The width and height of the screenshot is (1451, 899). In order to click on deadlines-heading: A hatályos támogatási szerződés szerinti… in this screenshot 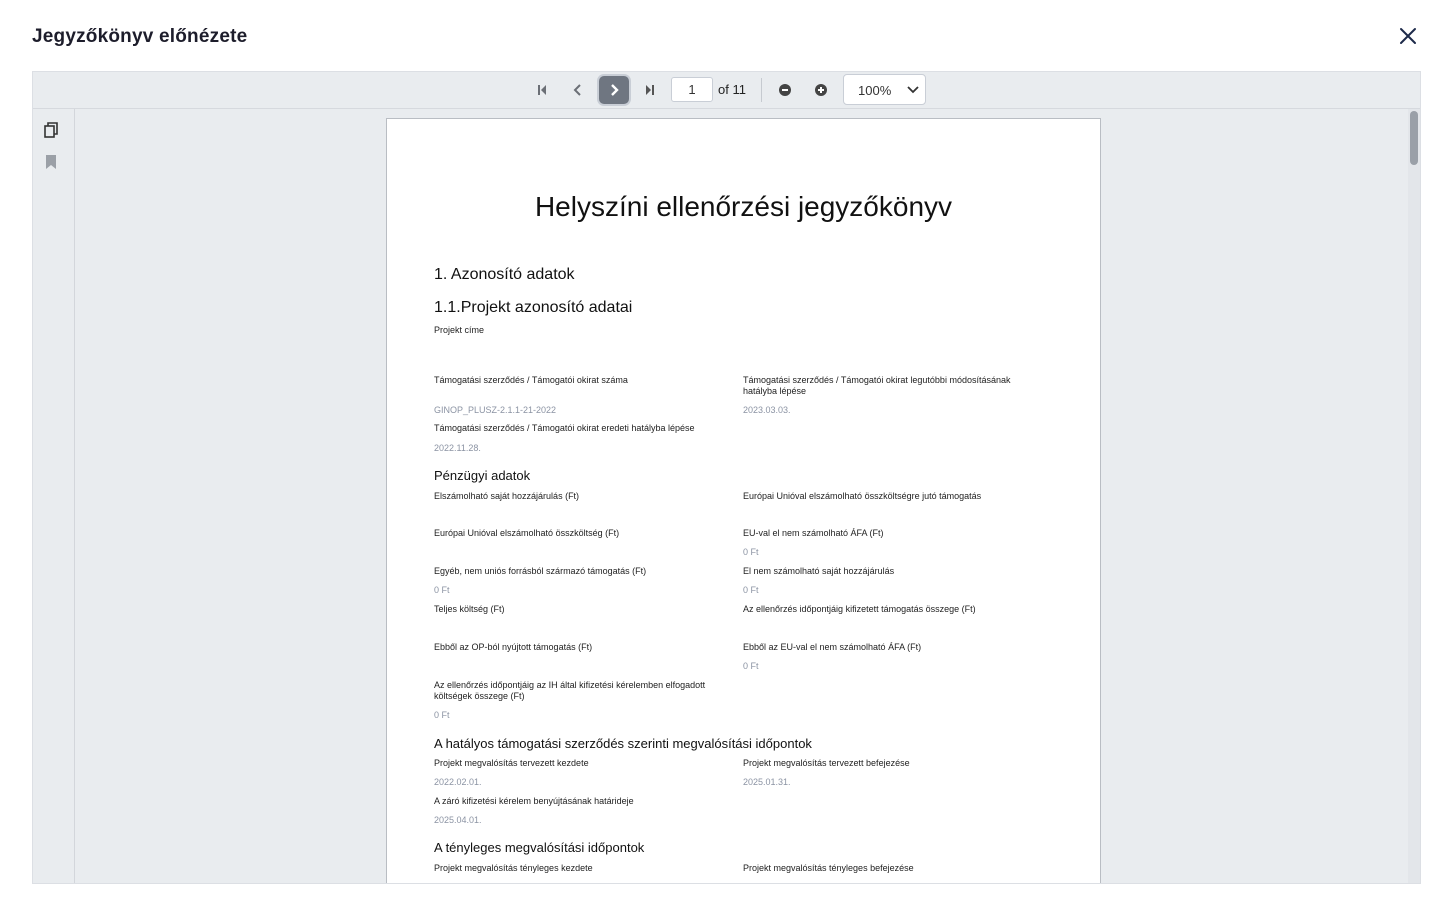, I will do `click(623, 743)`.